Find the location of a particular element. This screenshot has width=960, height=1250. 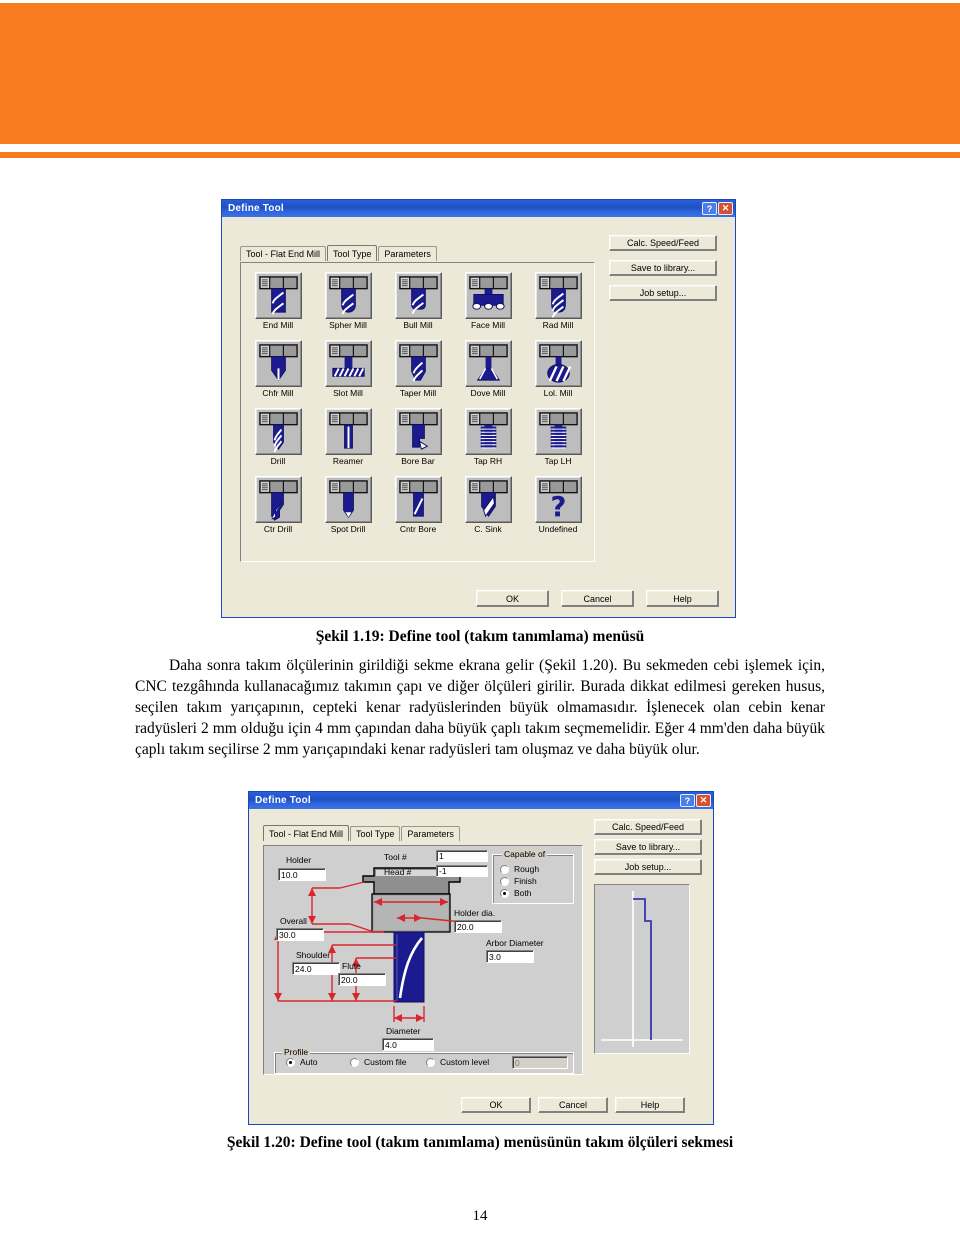

tool-type-cell: C. Sink is located at coordinates (488, 510).